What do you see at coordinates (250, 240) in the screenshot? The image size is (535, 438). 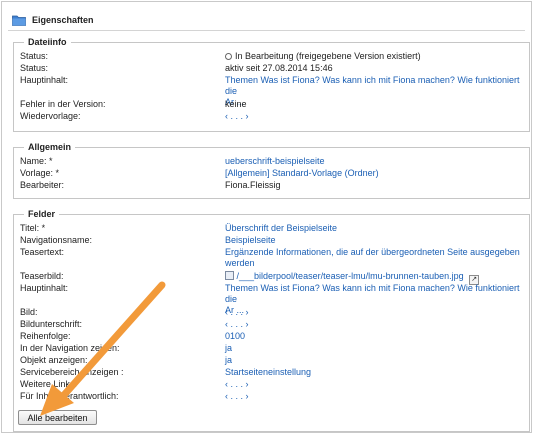 I see `navigationsname-link: Beispielseite` at bounding box center [250, 240].